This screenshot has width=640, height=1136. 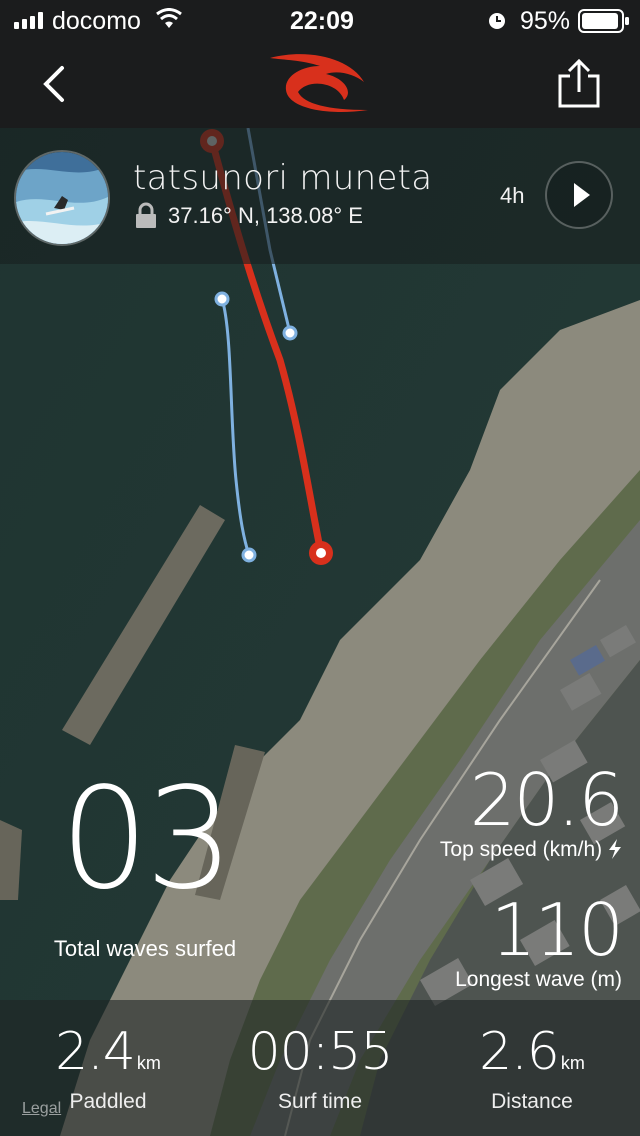 I want to click on surf-time-stat: 00:55 Surf time, so click(x=320, y=1068).